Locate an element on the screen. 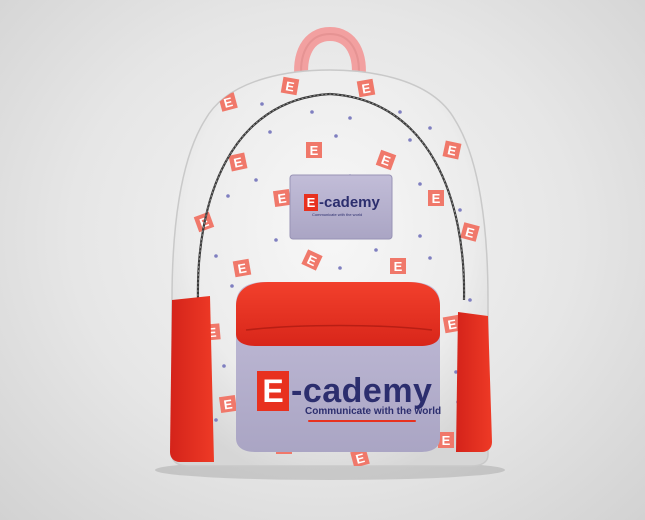 This screenshot has width=645, height=520. front-pocket-tagline: Communicate with the world is located at coordinates (373, 411).